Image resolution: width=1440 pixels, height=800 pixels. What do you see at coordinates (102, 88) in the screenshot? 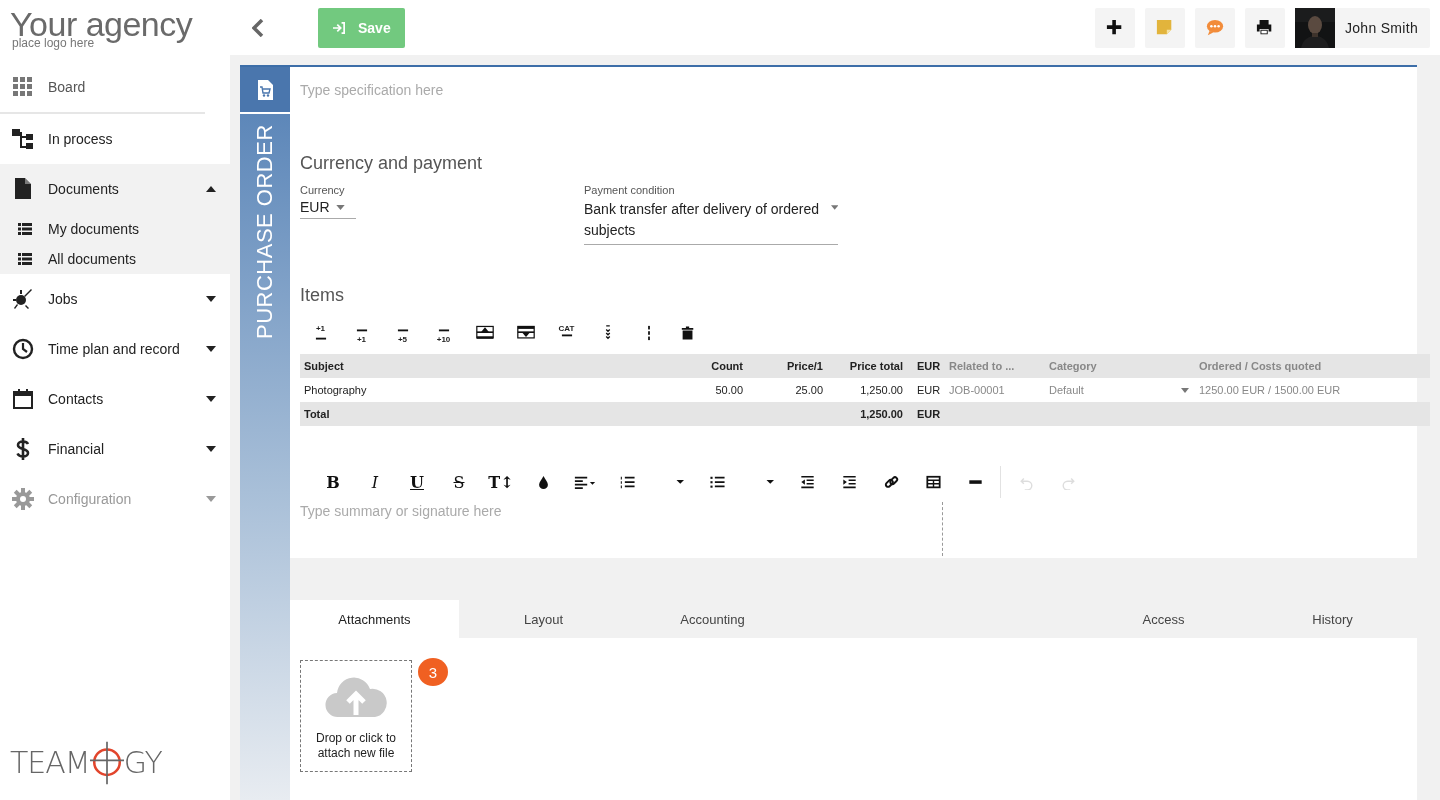
I see `nav-item: Board` at bounding box center [102, 88].